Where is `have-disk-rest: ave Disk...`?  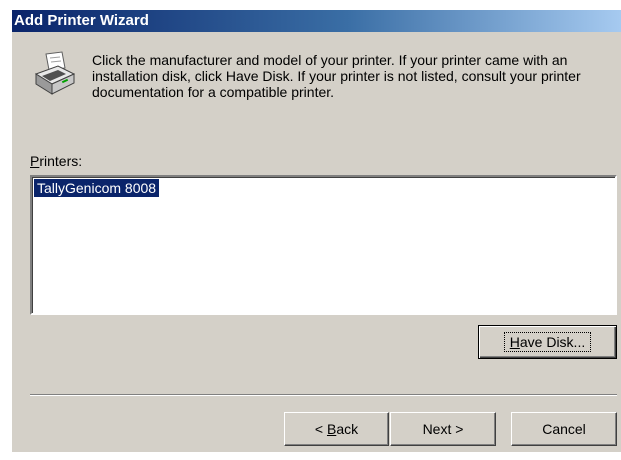 have-disk-rest: ave Disk... is located at coordinates (552, 342).